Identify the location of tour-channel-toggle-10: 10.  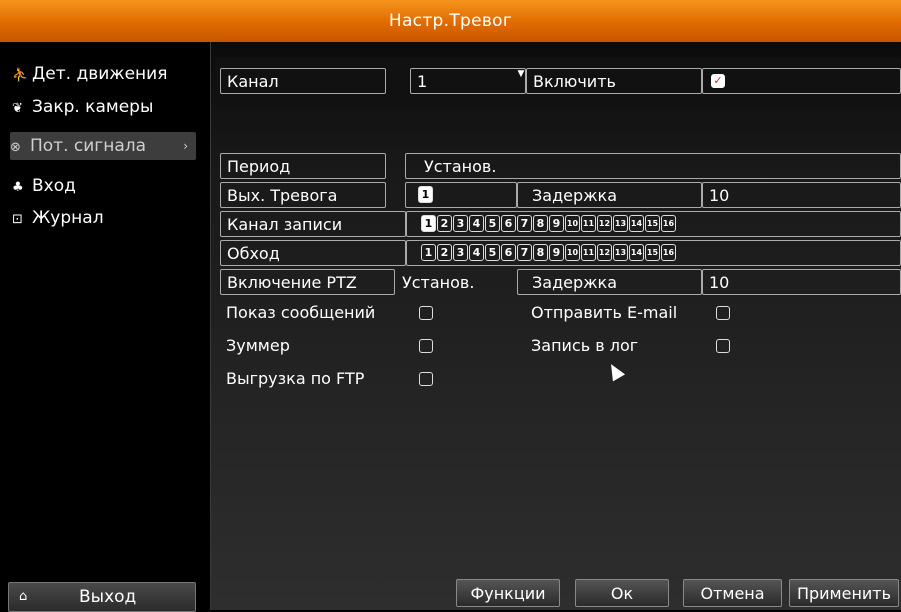
(572, 252).